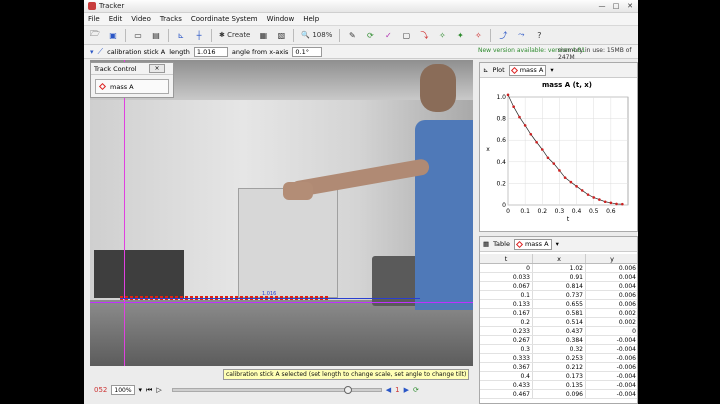  Describe the element at coordinates (539, 35) in the screenshot. I see `help-icon: ?` at that location.